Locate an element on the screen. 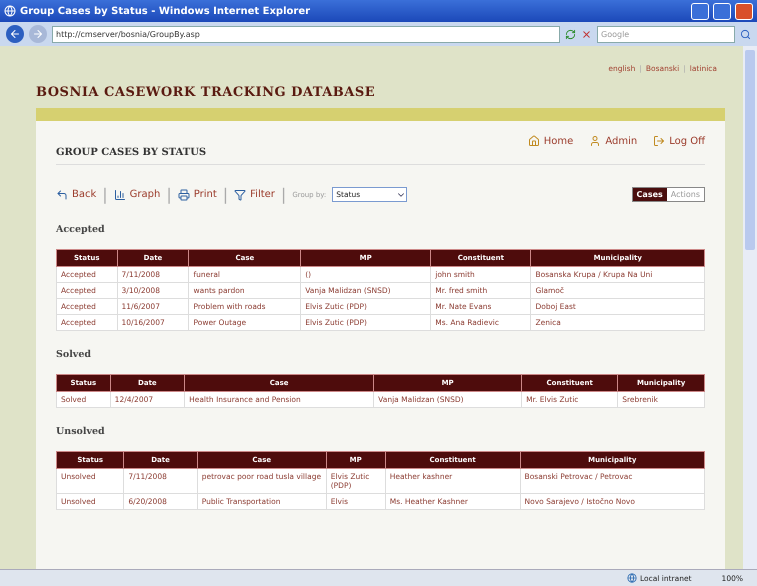  toolbar-link: Print is located at coordinates (197, 194).